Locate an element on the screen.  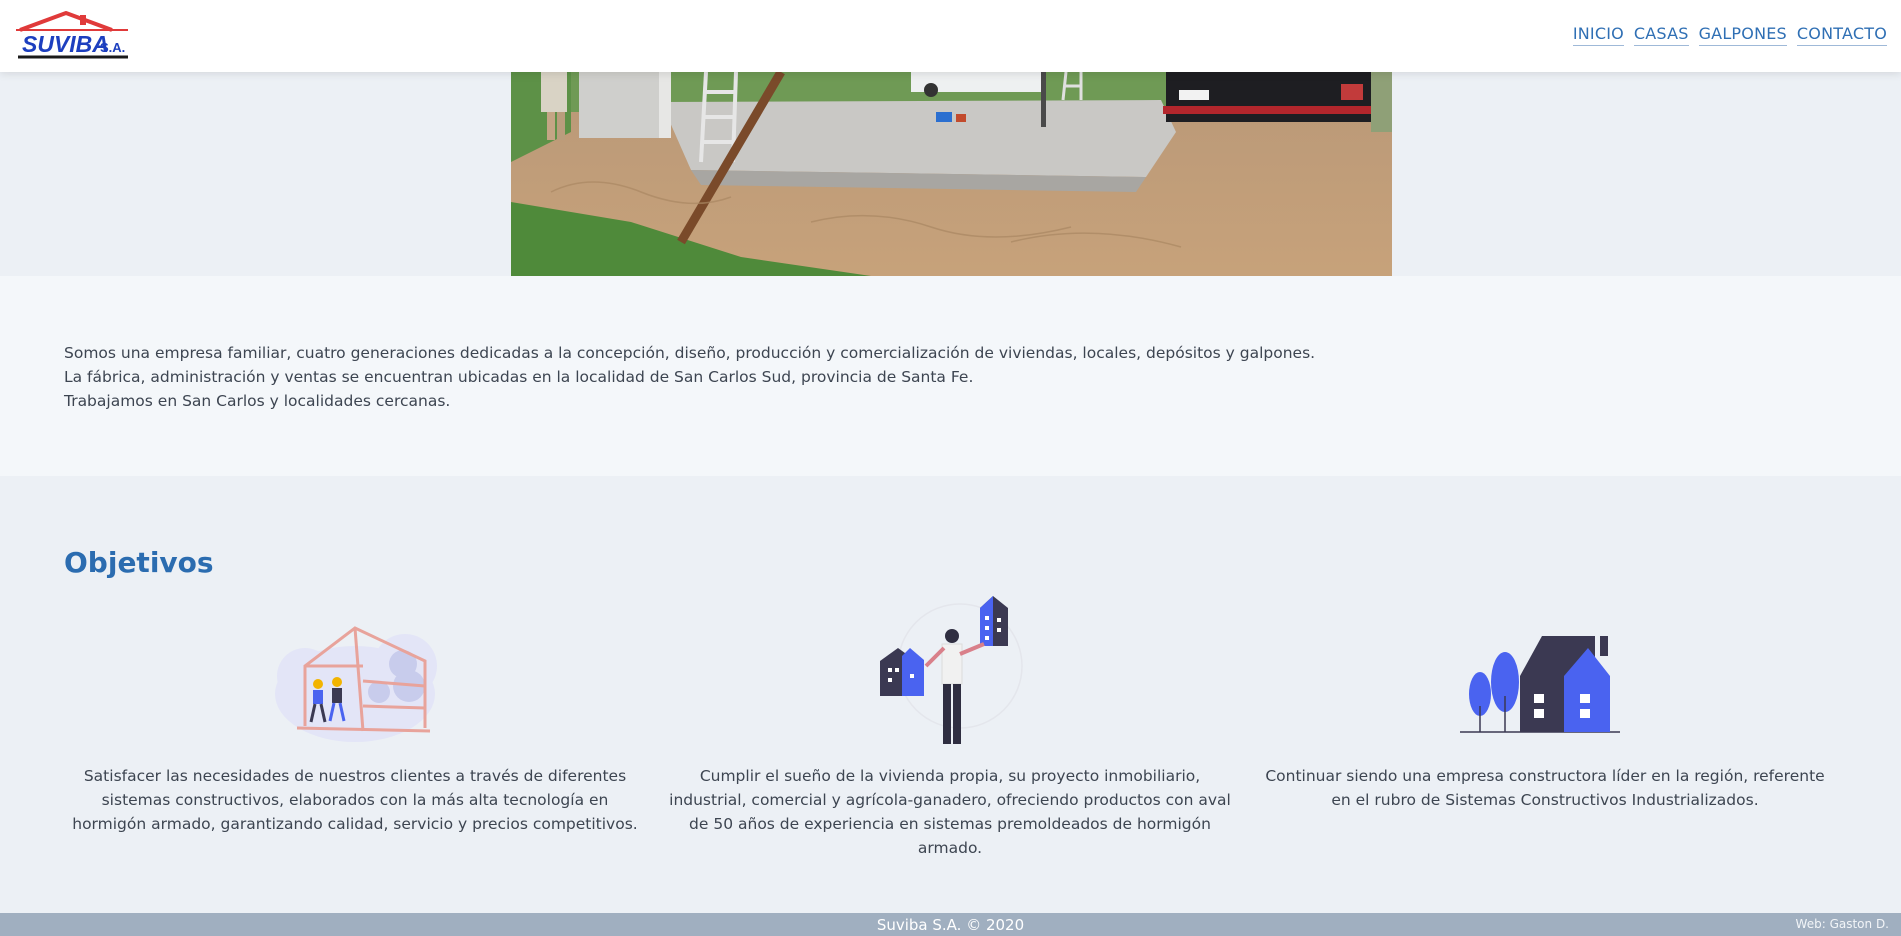
nav-galpones: GALPONES is located at coordinates (1742, 35).